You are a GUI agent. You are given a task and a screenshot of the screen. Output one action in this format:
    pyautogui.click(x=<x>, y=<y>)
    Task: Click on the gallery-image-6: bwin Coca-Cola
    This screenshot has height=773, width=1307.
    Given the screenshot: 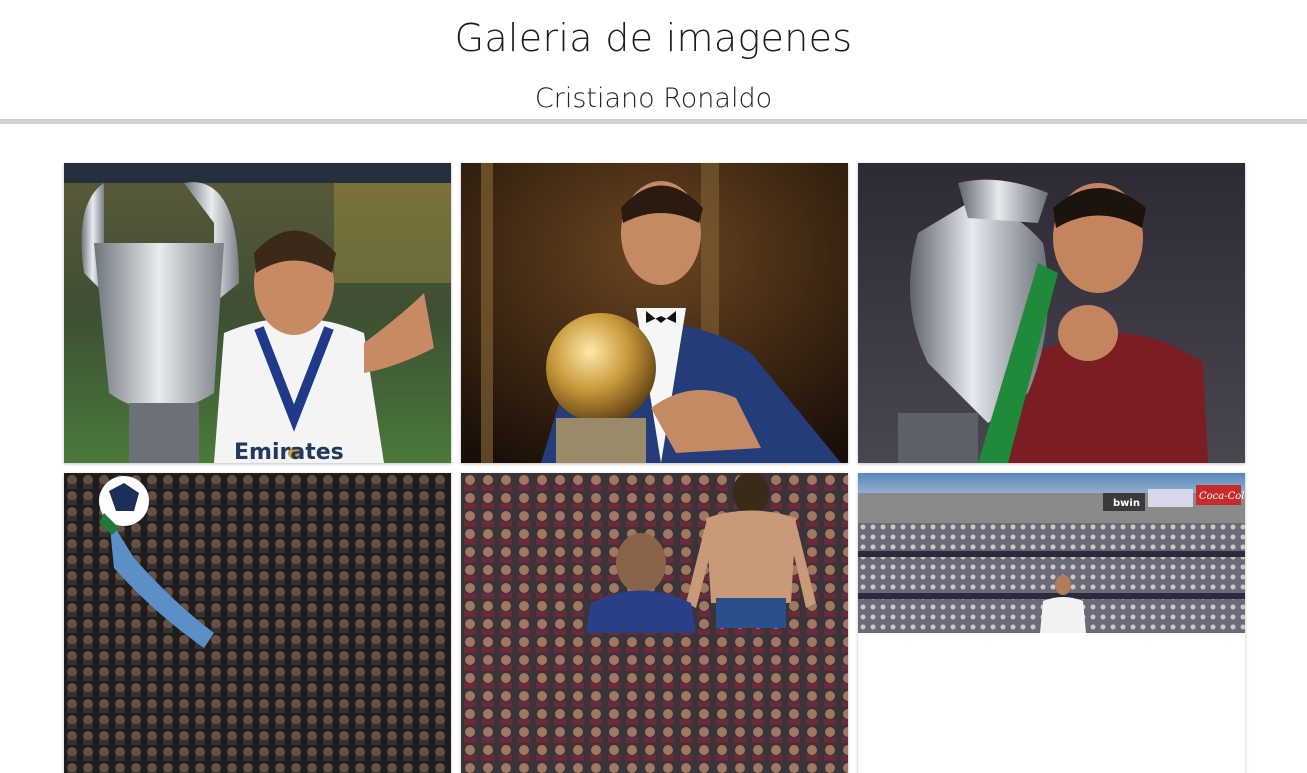 What is the action you would take?
    pyautogui.click(x=1051, y=623)
    